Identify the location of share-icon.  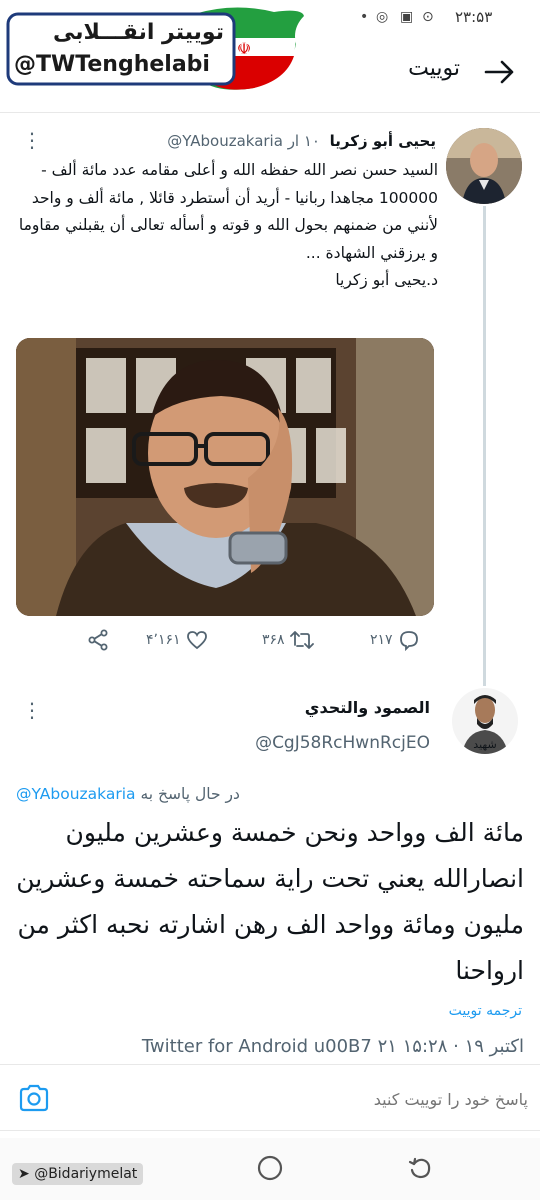
(98, 640).